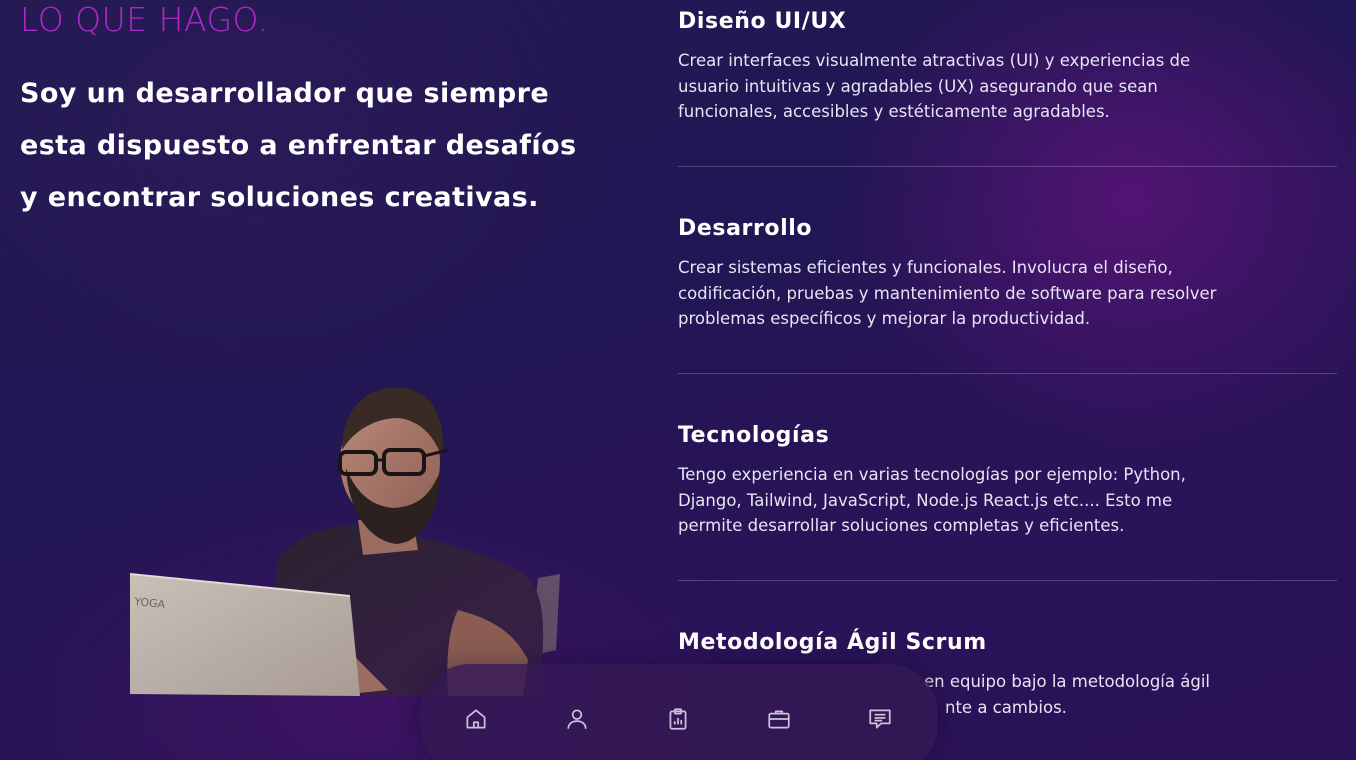  What do you see at coordinates (1006, 707) in the screenshot?
I see `service-description-line: nte a cambios.` at bounding box center [1006, 707].